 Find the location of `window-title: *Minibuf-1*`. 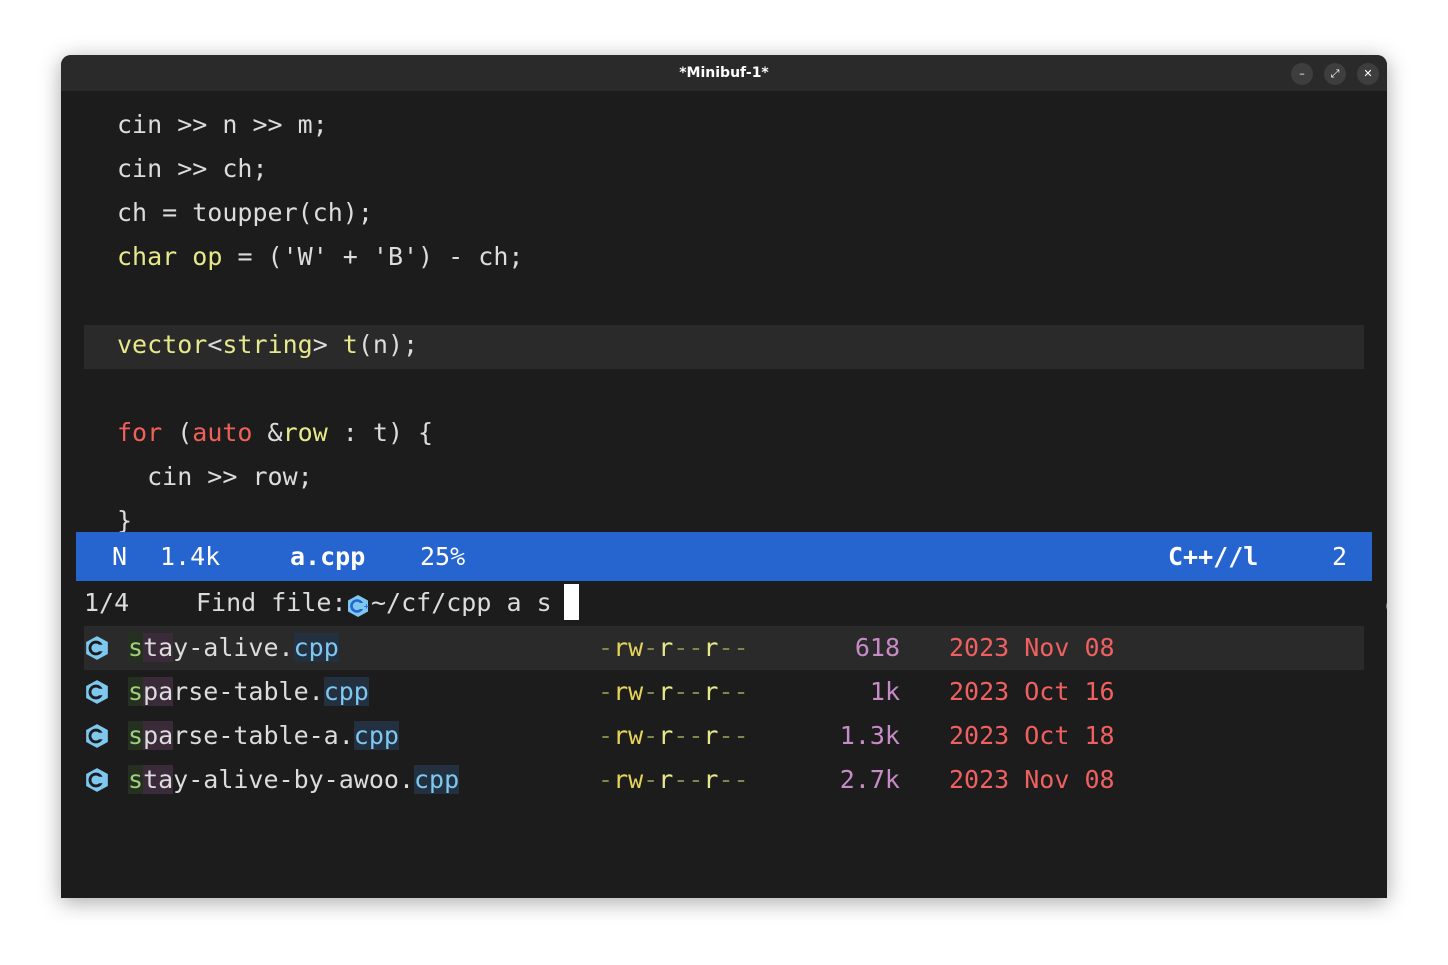

window-title: *Minibuf-1* is located at coordinates (724, 73).